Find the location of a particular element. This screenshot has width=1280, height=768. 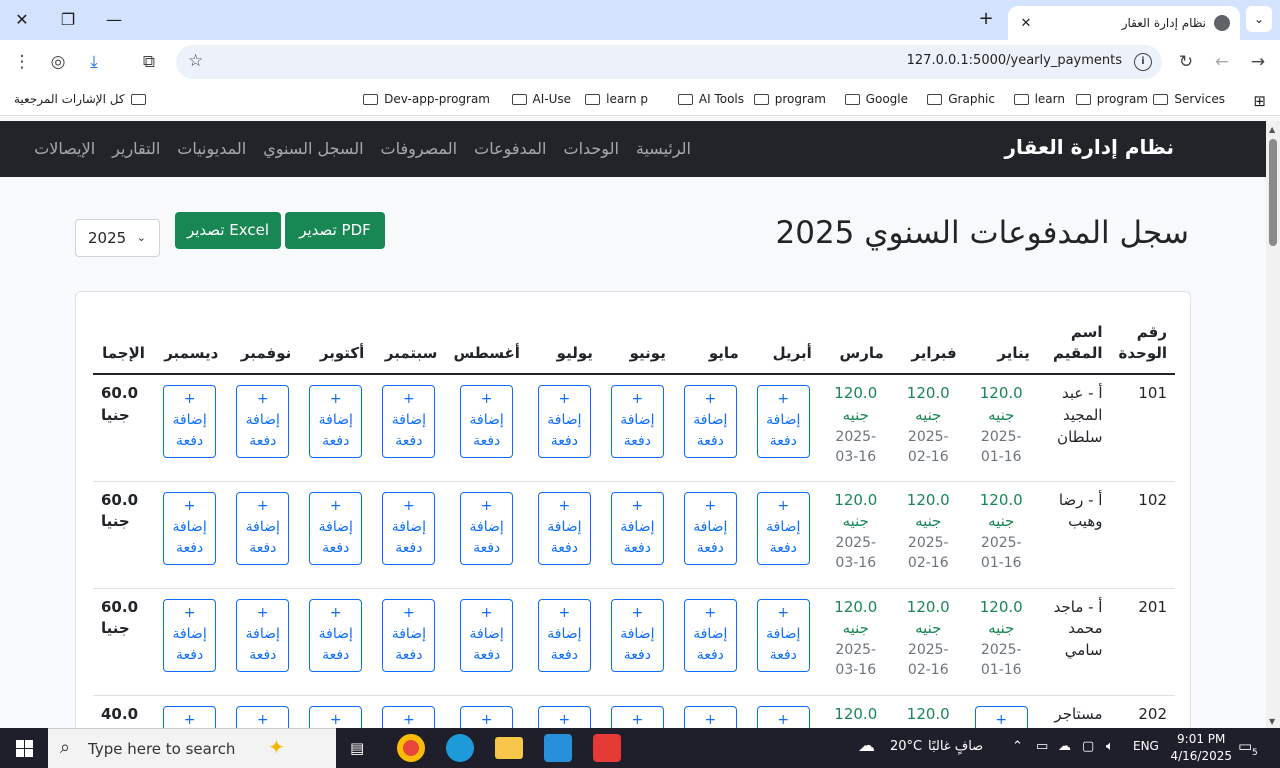

bookmark-program: program is located at coordinates (1111, 99).